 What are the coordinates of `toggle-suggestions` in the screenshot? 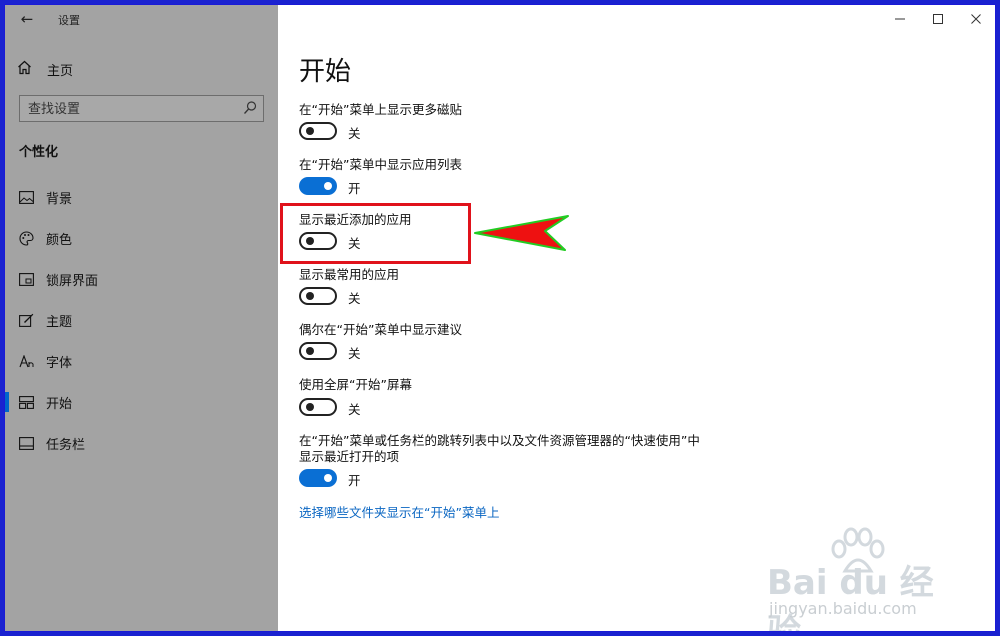 It's located at (318, 351).